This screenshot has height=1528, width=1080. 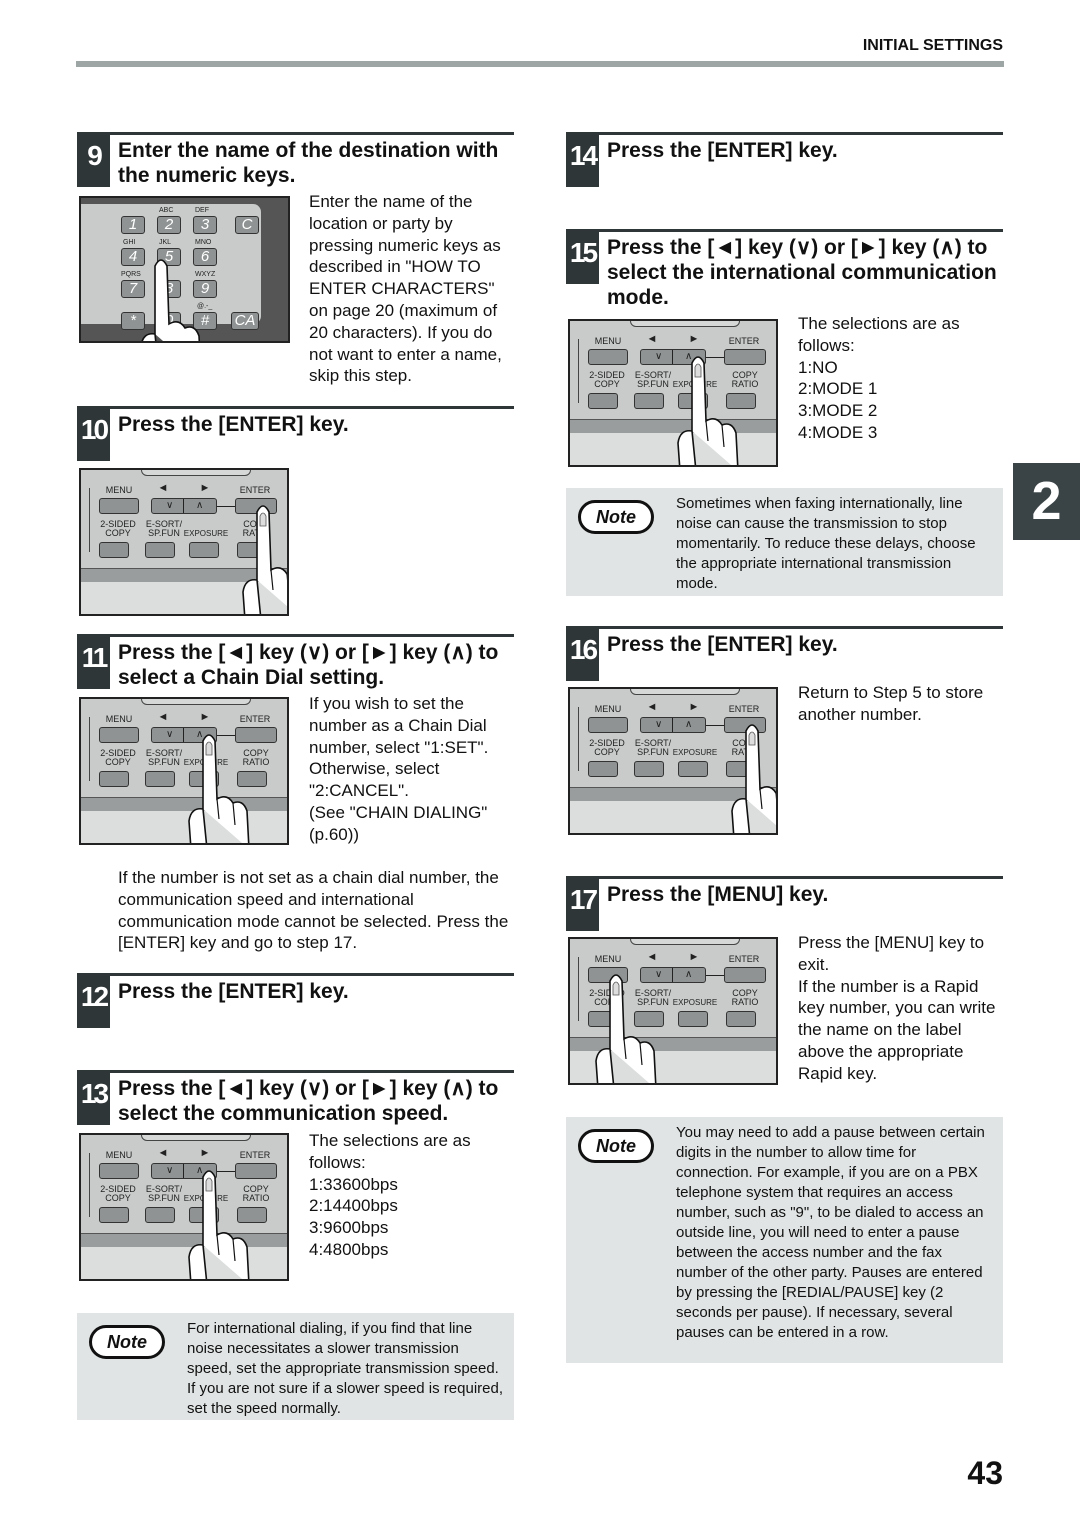 I want to click on step-title: Press the [MENU] key., so click(x=718, y=894).